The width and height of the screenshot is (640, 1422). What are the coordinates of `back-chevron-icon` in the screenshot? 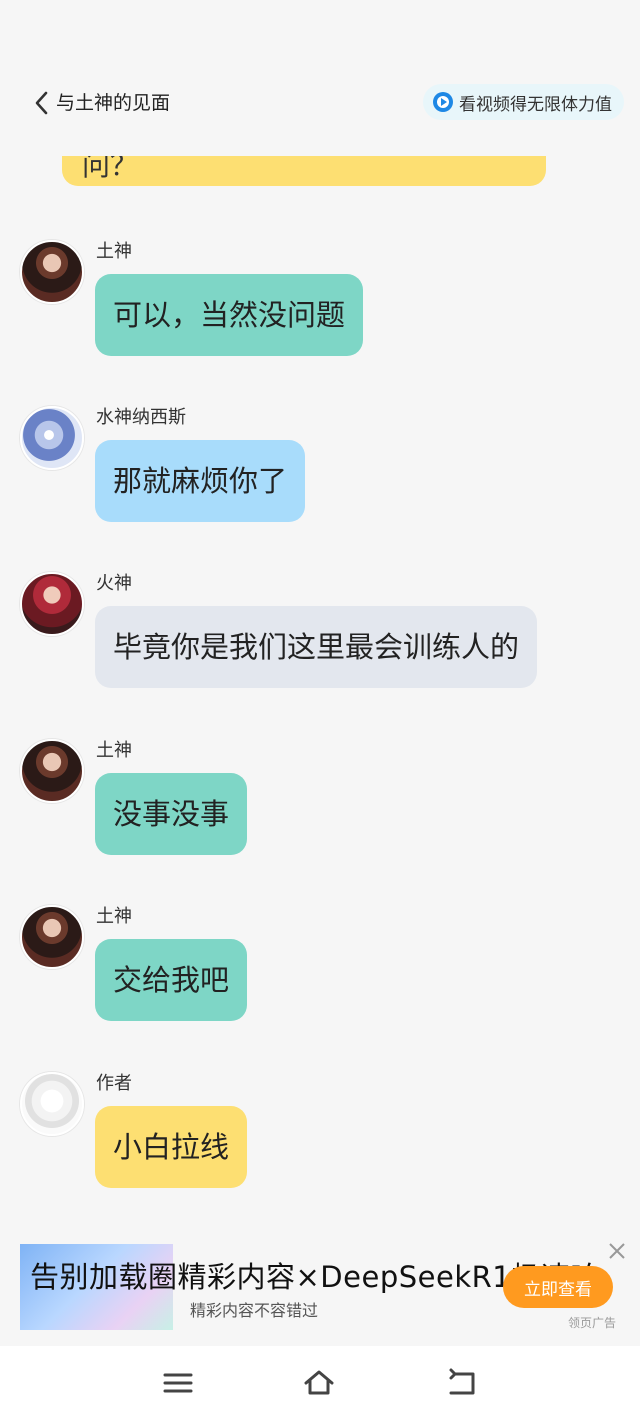 It's located at (41, 103).